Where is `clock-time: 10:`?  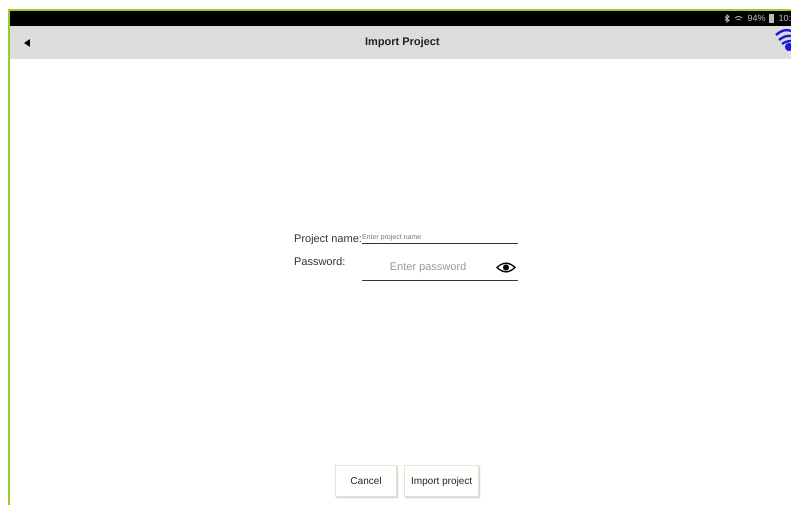
clock-time: 10: is located at coordinates (784, 18).